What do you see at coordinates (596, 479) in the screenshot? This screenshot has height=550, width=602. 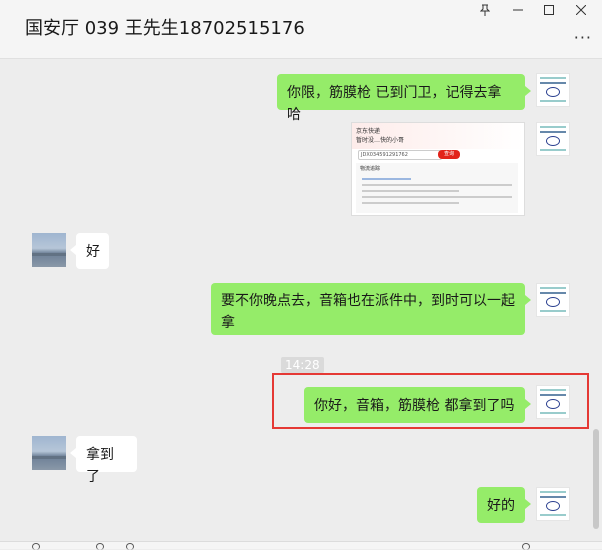 I see `scrollbar` at bounding box center [596, 479].